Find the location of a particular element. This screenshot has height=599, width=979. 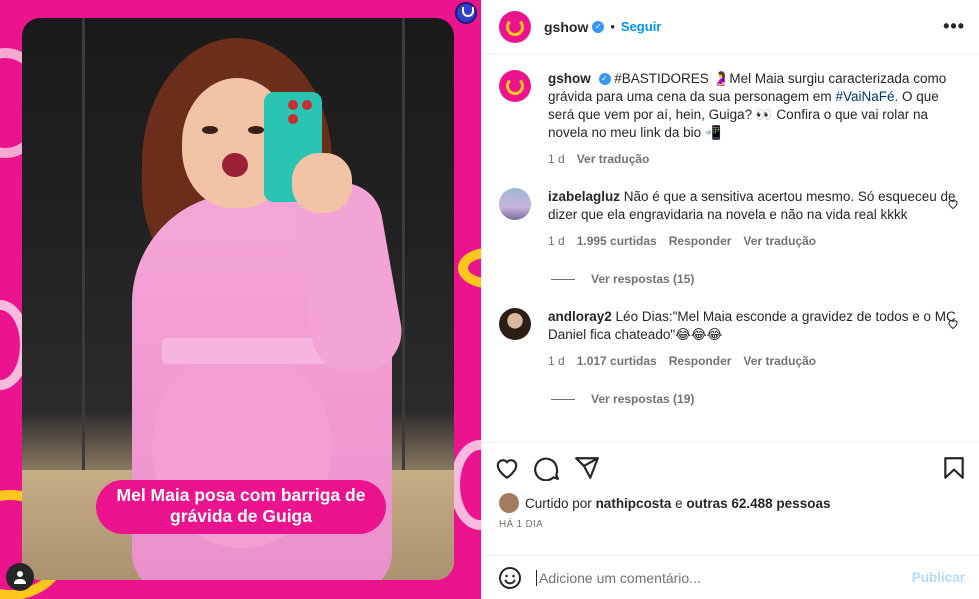

likes-conjunction: e is located at coordinates (679, 503).